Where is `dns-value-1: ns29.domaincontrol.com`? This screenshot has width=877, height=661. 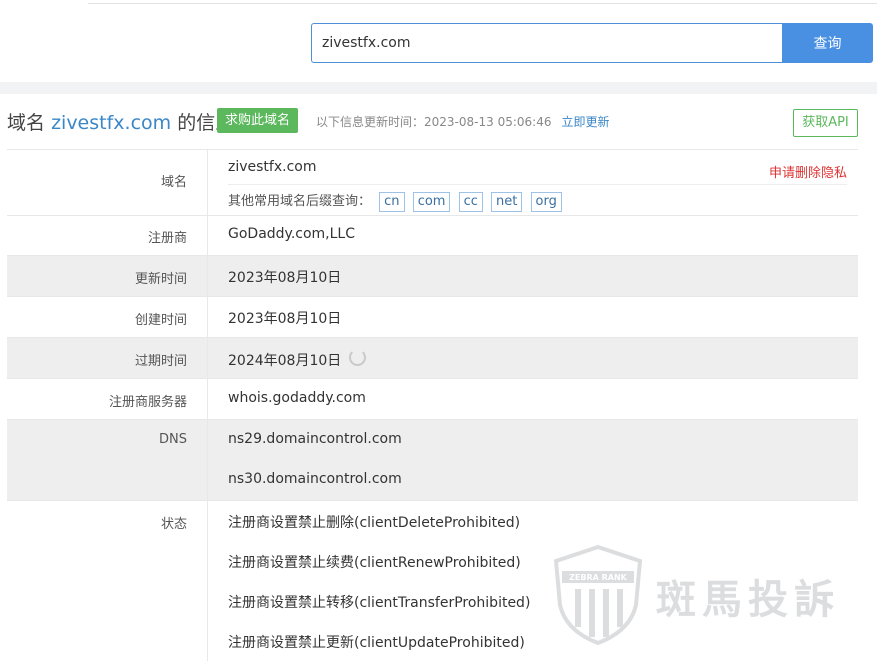 dns-value-1: ns29.domaincontrol.com is located at coordinates (315, 439).